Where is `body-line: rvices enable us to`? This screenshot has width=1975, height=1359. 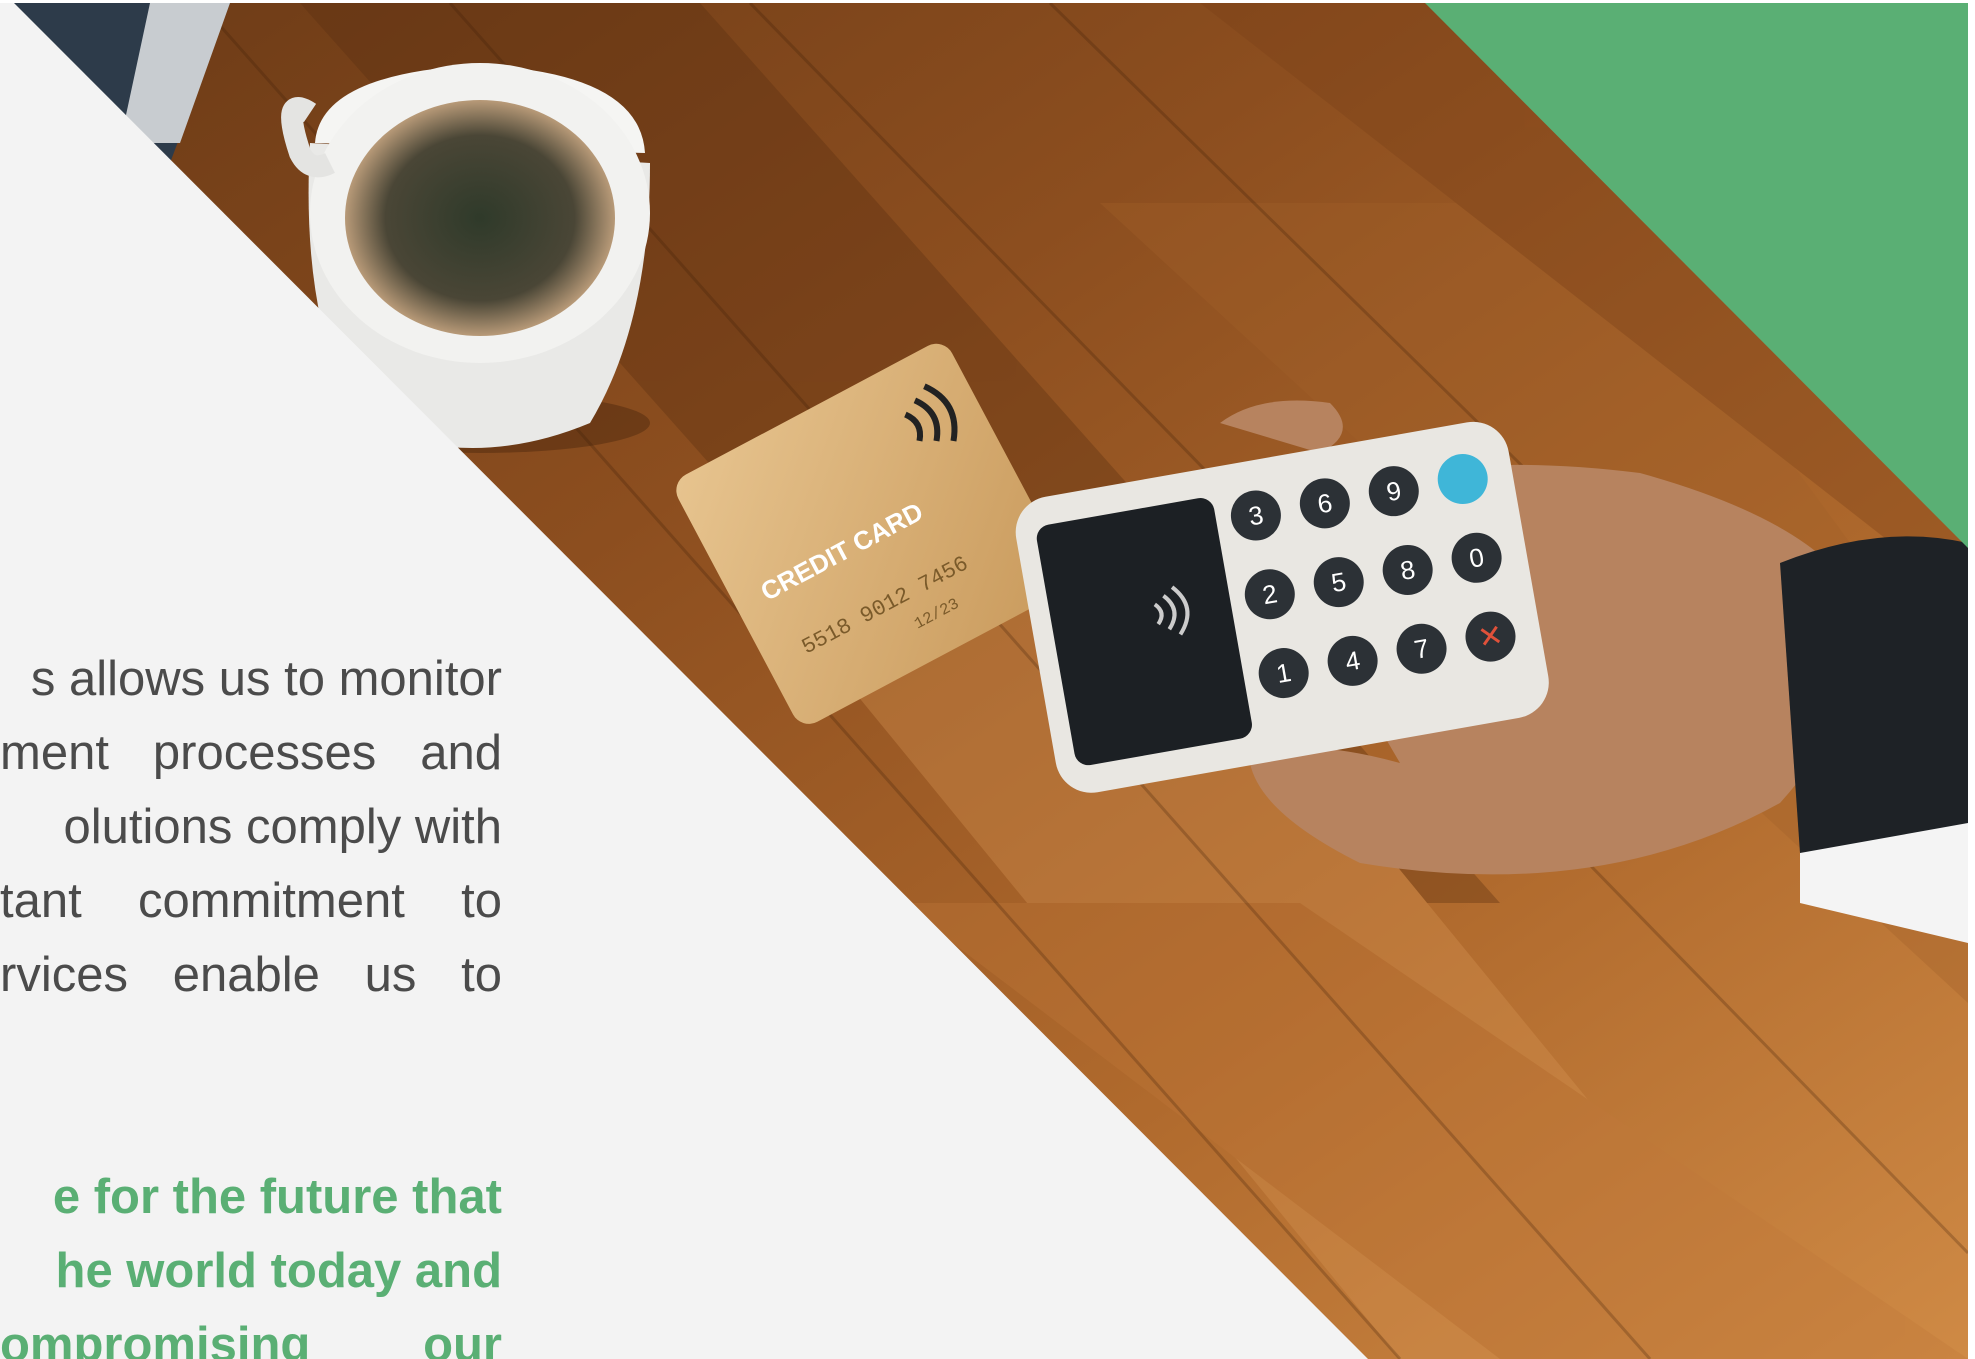 body-line: rvices enable us to is located at coordinates (251, 975).